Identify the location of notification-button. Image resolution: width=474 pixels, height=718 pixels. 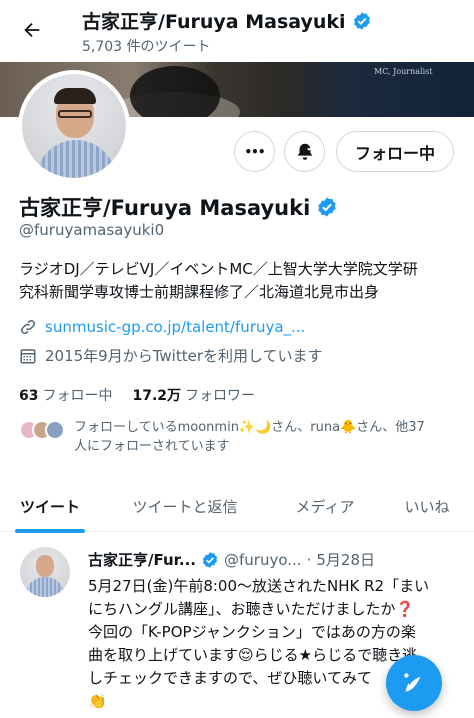
(304, 151).